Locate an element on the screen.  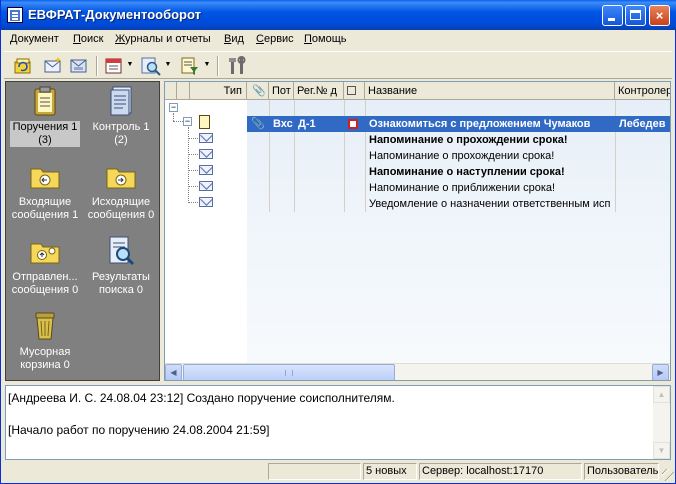
status-server: Сервер: localhost:17170 is located at coordinates (500, 471).